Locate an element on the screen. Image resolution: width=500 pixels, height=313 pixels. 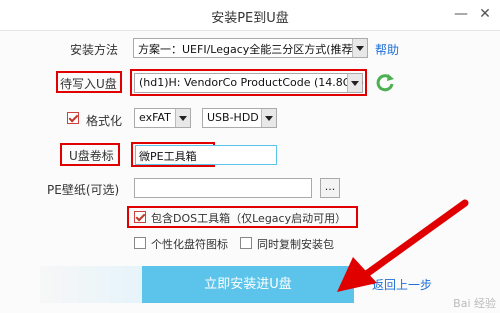
custom-icon-checkbox is located at coordinates (140, 243).